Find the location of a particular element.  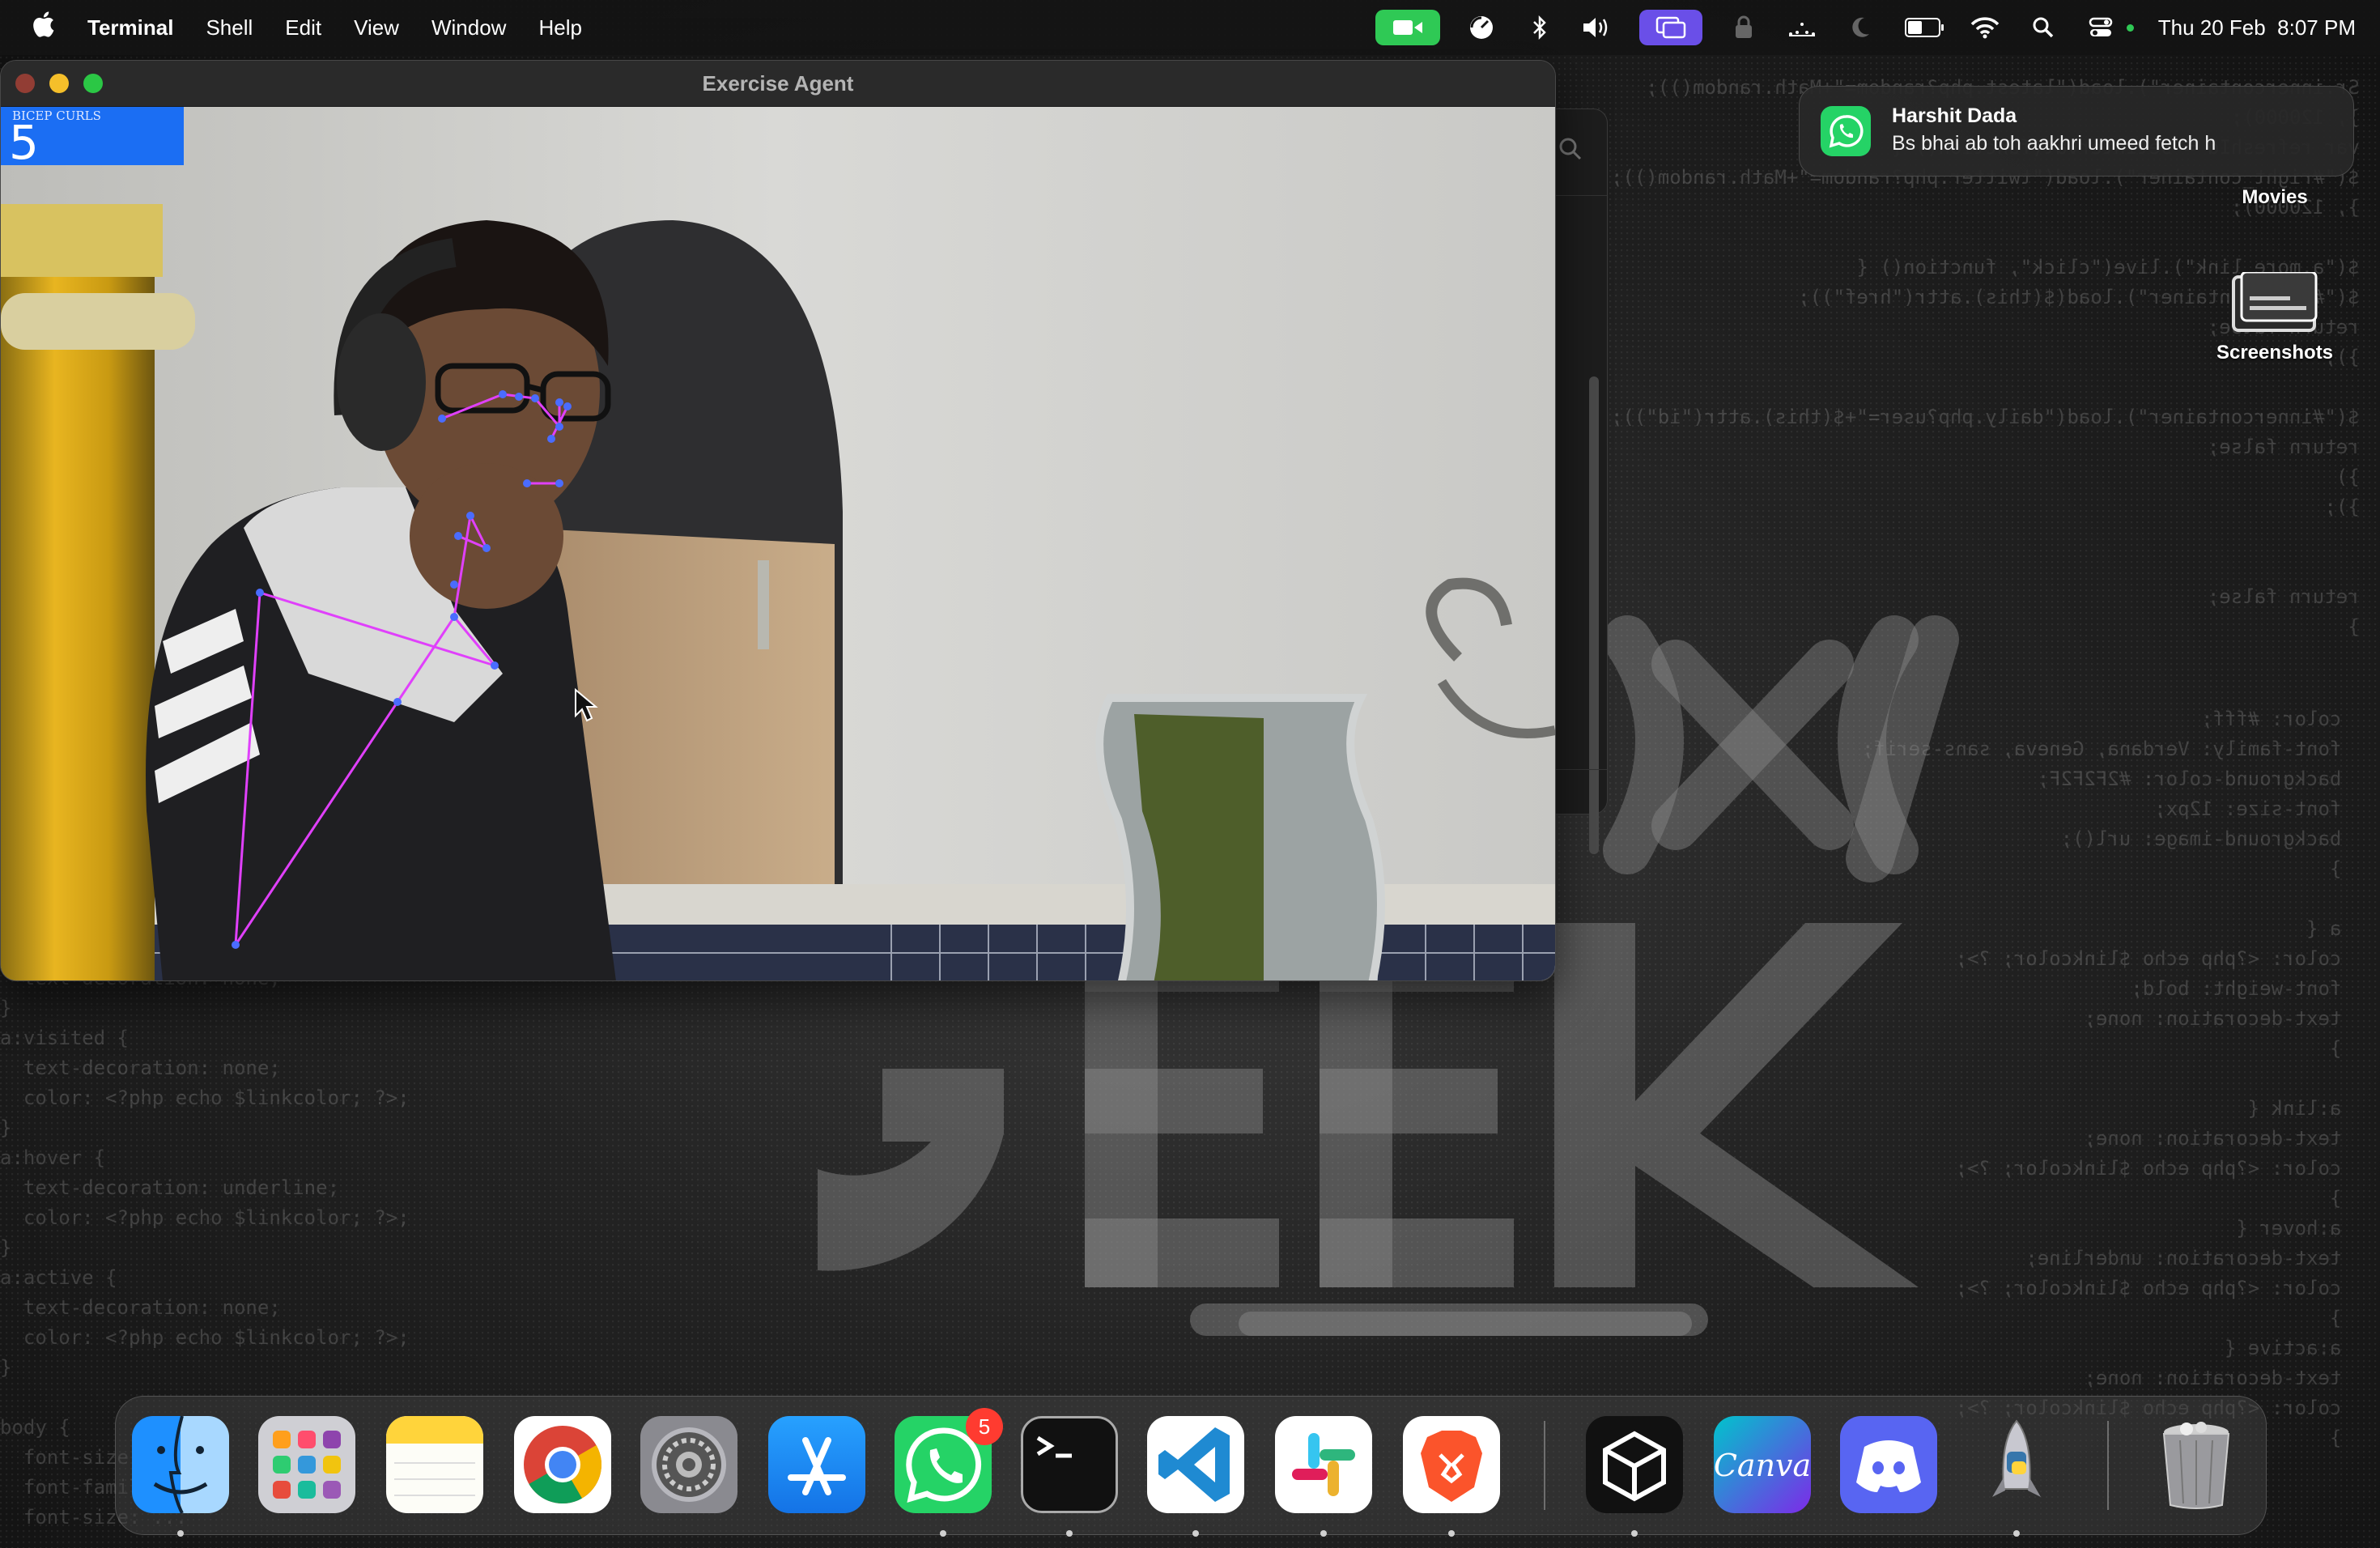

privacy-lock-icon is located at coordinates (1744, 27).